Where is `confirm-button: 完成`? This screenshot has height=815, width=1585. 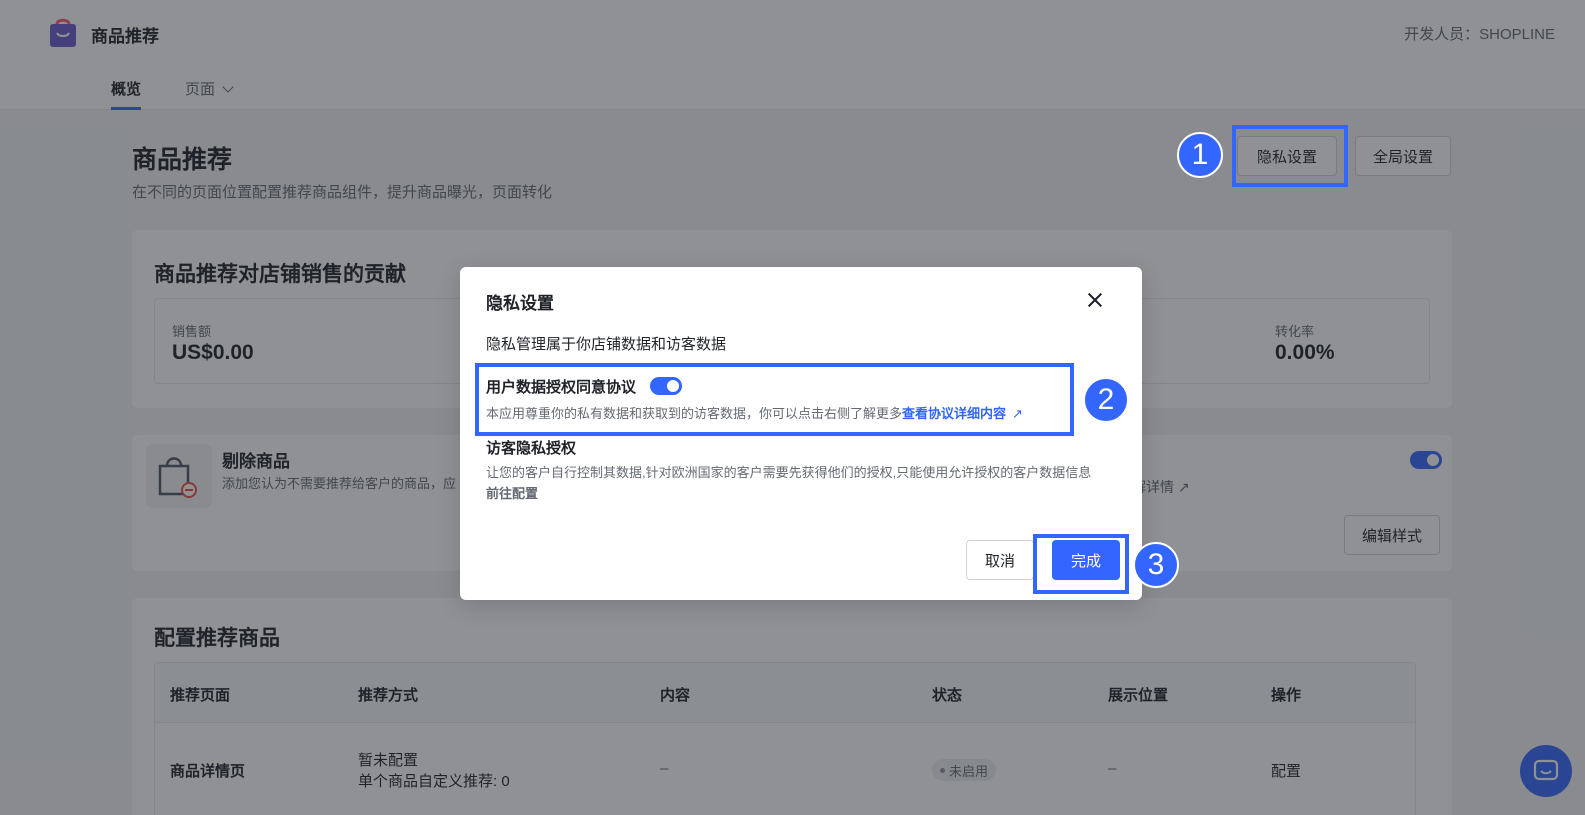 confirm-button: 完成 is located at coordinates (1086, 560).